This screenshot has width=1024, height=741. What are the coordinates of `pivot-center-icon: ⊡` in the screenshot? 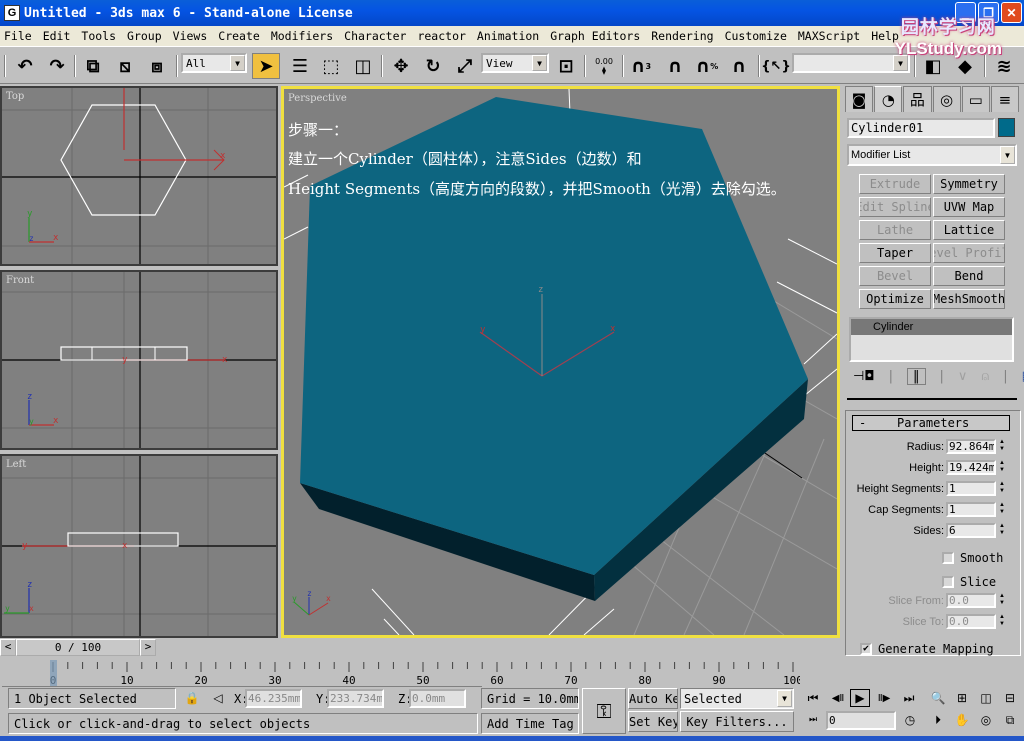 It's located at (566, 66).